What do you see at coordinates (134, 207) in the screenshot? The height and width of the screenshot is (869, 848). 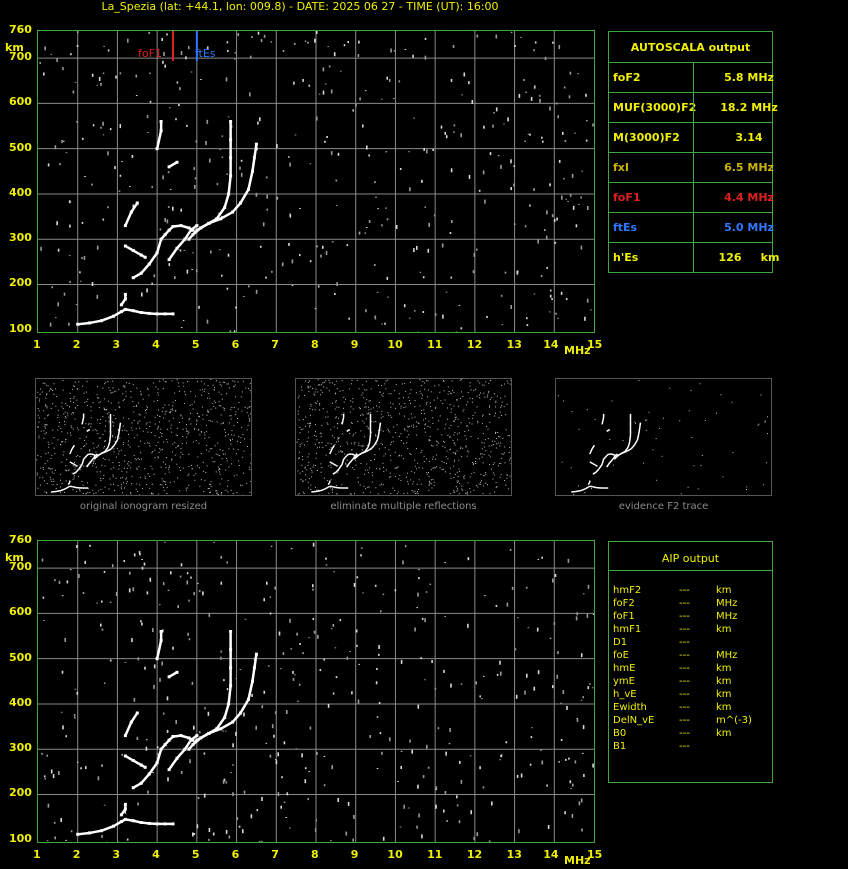 I see `trace-segment-hi` at bounding box center [134, 207].